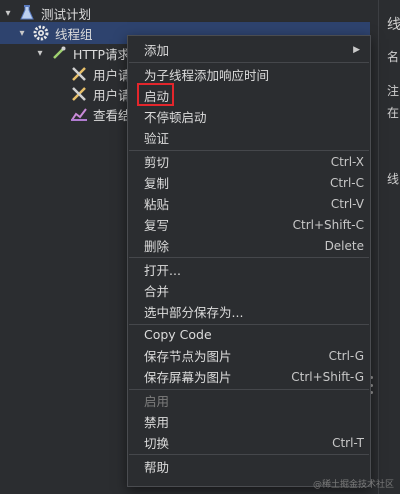 The width and height of the screenshot is (400, 494). I want to click on menu-item-label: 禁用, so click(157, 422).